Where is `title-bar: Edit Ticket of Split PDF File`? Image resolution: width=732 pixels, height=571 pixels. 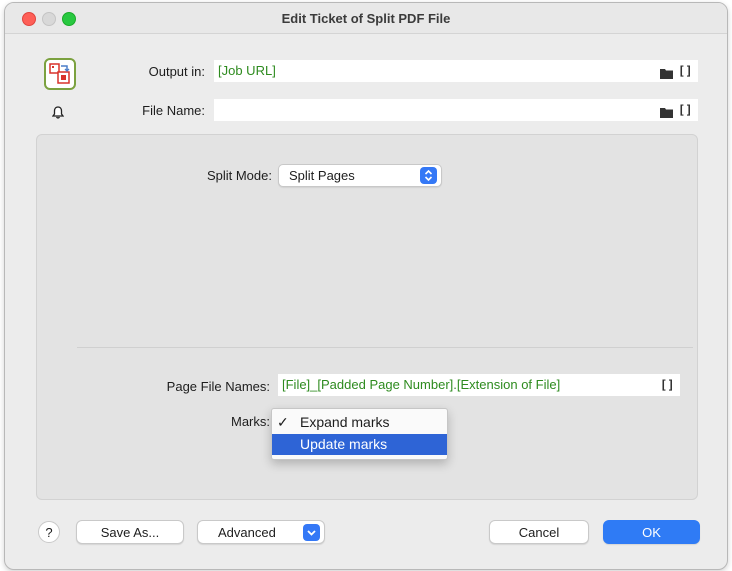
title-bar: Edit Ticket of Split PDF File is located at coordinates (366, 18).